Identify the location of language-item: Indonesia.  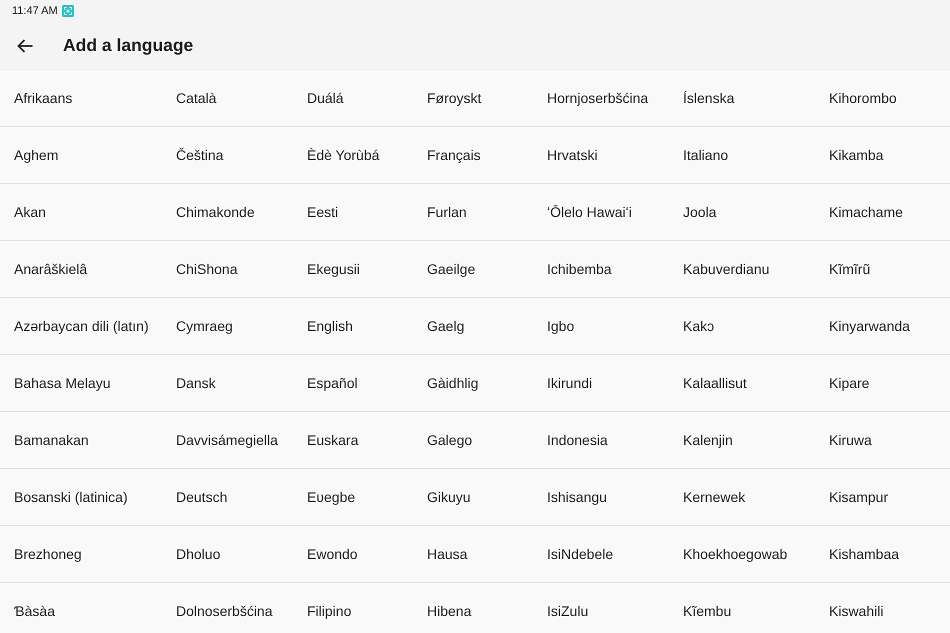
(601, 440).